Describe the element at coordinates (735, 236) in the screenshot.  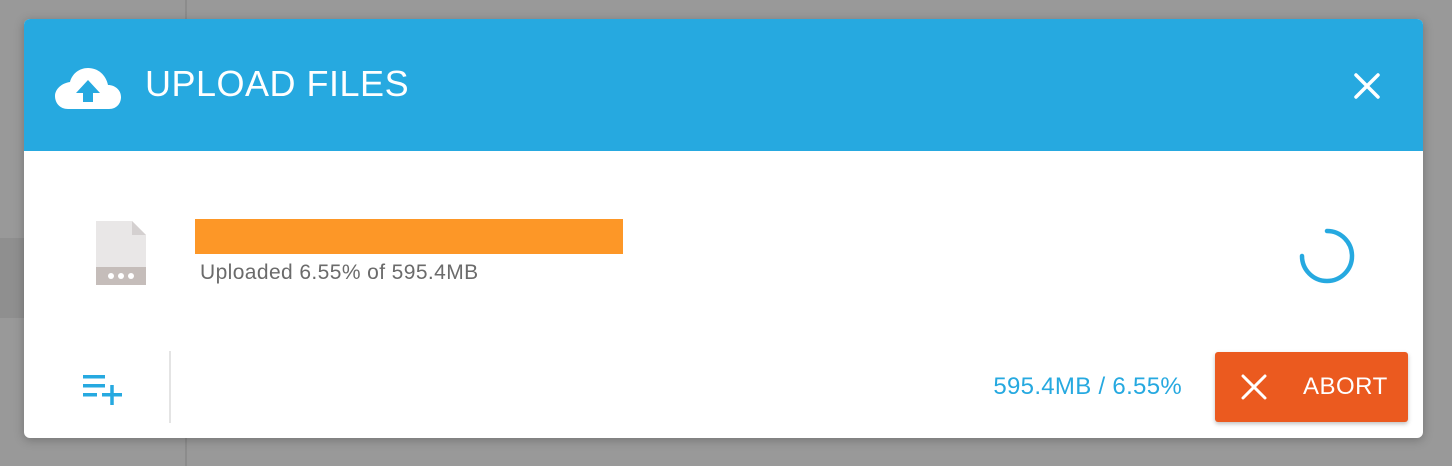
I see `upload-progress-bar` at that location.